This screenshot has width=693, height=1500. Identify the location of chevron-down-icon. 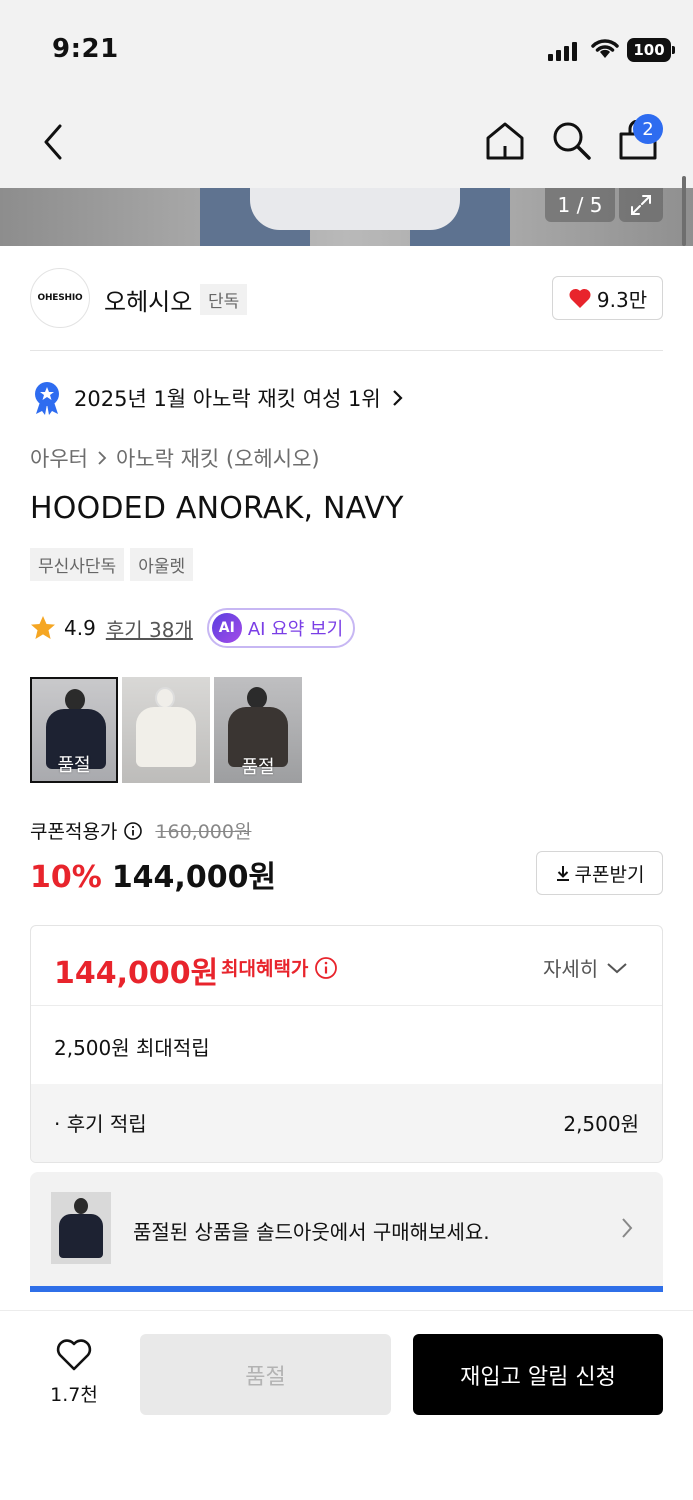
(617, 967).